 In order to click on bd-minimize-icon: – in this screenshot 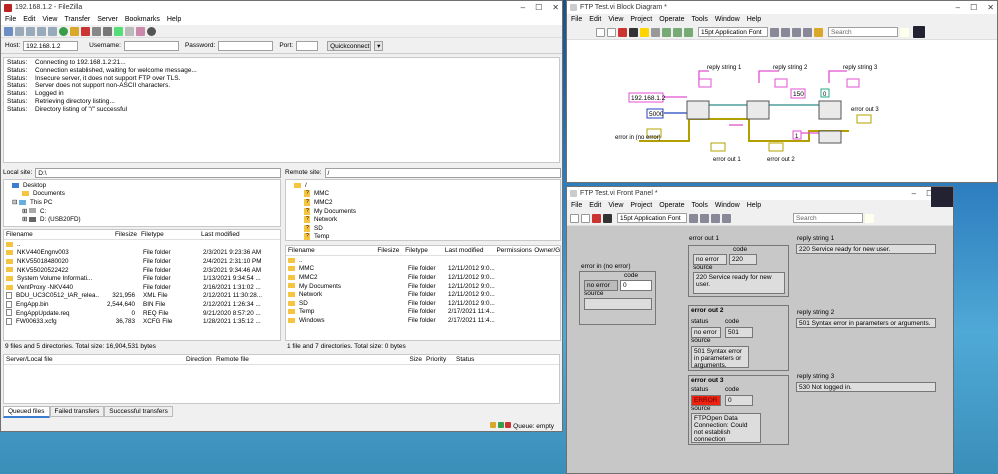, I will do `click(958, 7)`.